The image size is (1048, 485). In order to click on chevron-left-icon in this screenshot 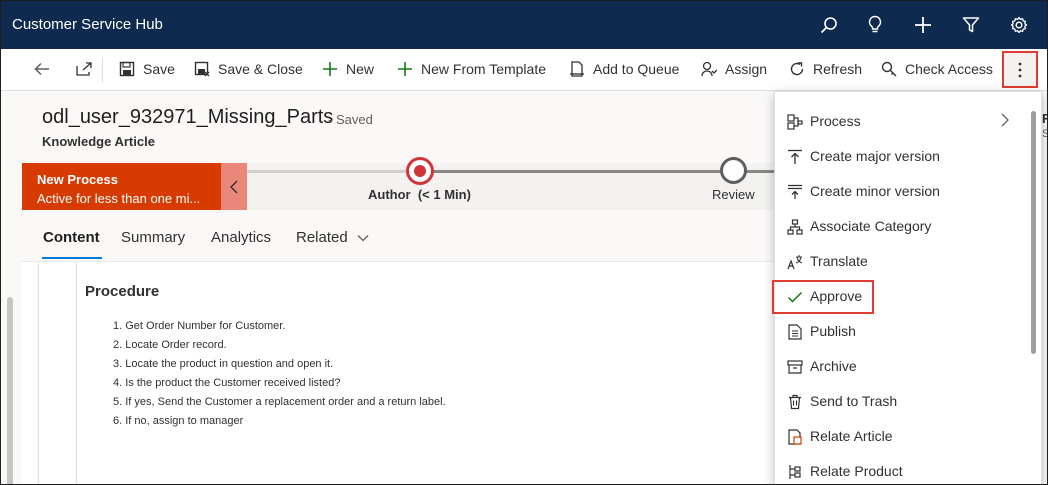, I will do `click(234, 186)`.